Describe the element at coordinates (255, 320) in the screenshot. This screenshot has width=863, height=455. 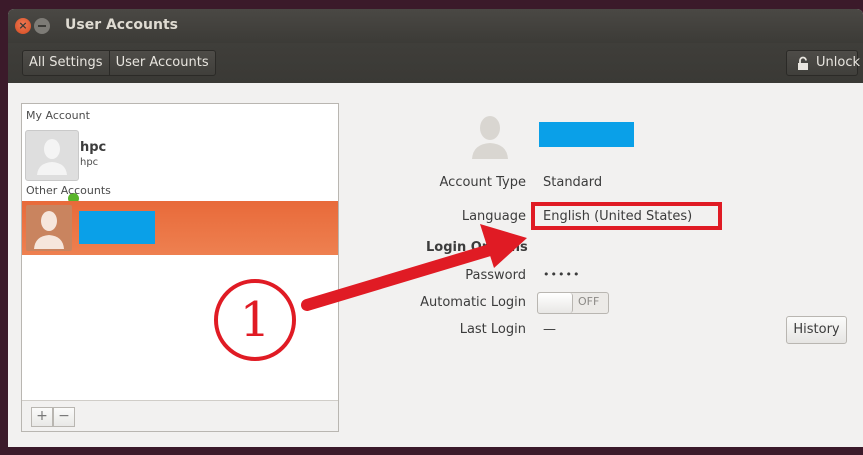
I see `step-number-badge: 1` at that location.